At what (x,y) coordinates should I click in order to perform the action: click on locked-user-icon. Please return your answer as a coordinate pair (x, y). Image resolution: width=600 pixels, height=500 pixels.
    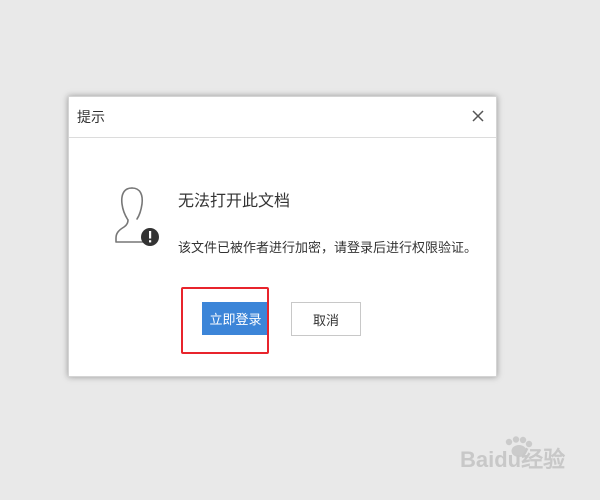
    Looking at the image, I should click on (137, 216).